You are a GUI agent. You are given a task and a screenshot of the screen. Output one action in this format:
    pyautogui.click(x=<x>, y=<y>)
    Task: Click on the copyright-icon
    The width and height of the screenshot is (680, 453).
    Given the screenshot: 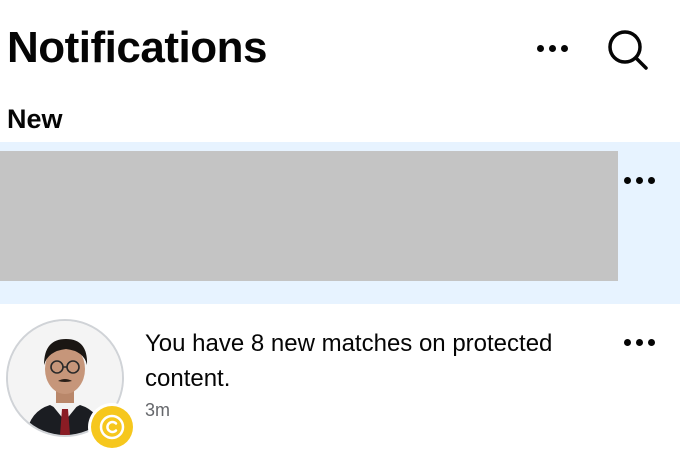 What is the action you would take?
    pyautogui.click(x=112, y=427)
    